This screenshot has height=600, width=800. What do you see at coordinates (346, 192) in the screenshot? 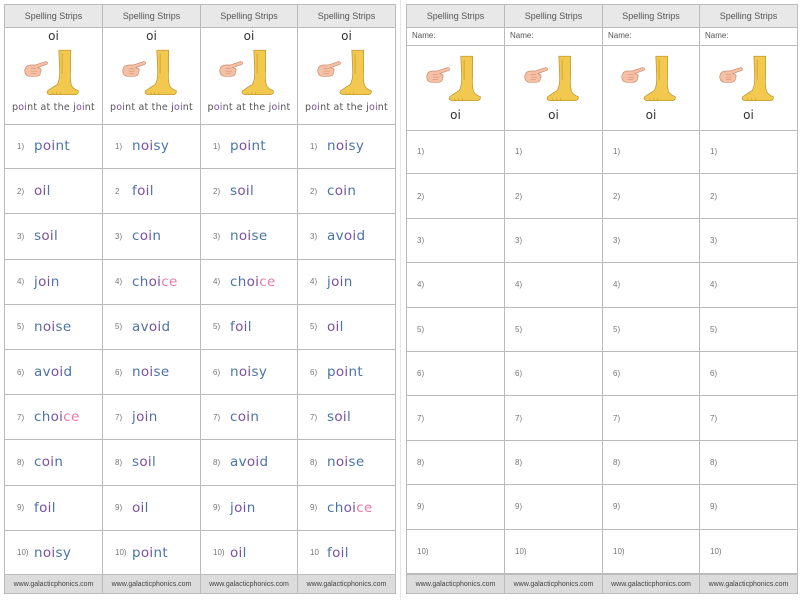
I see `word-row: 2) coin` at bounding box center [346, 192].